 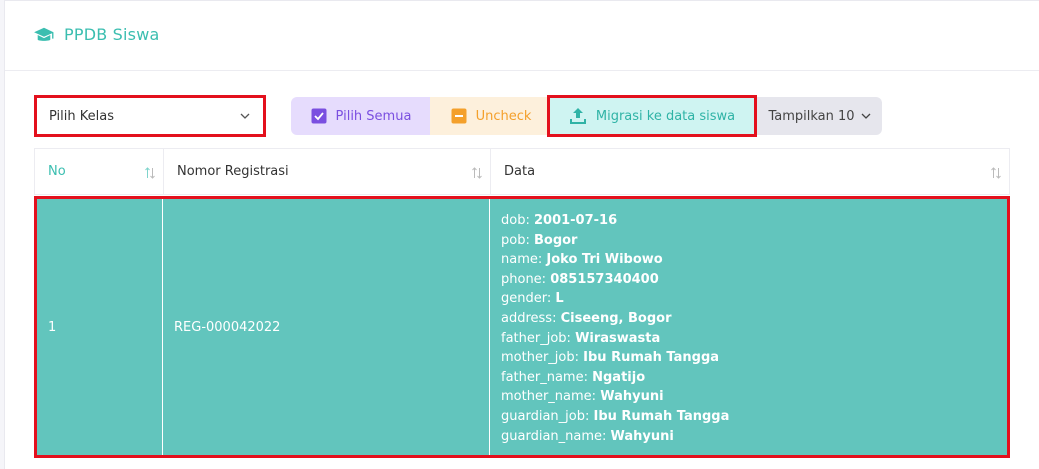 I want to click on class-select-value: Pilih Kelas, so click(x=81, y=116).